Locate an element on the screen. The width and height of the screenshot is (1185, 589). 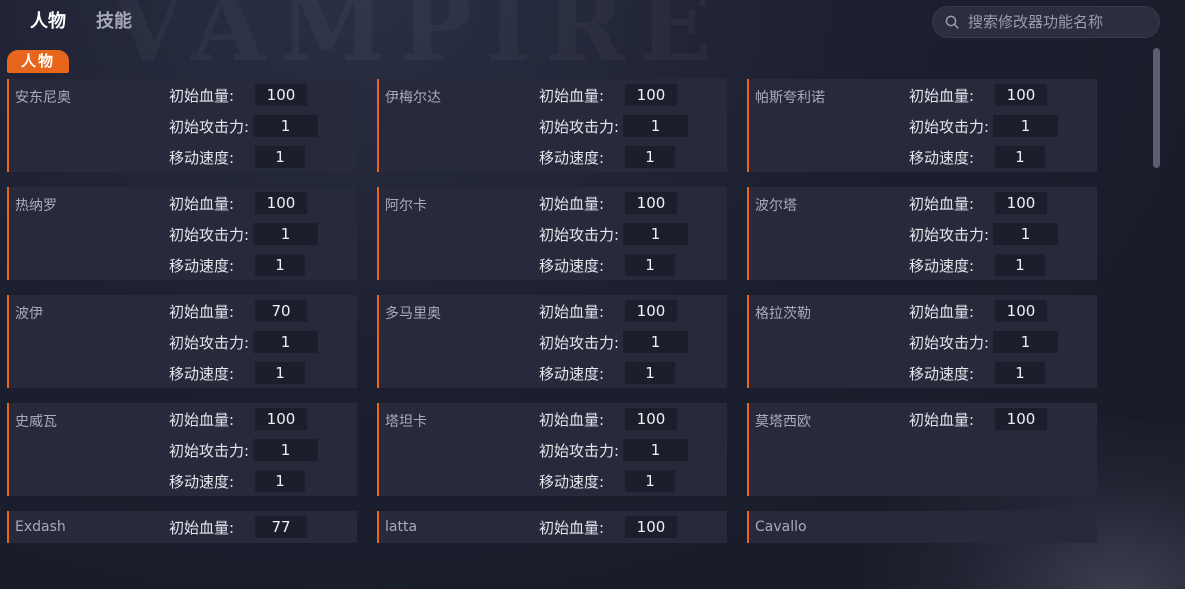
character-card: Exdash 初始血量: 77 is located at coordinates (182, 527).